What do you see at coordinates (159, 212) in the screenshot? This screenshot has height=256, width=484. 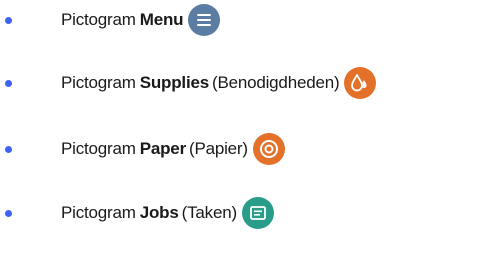 I see `pictogram-name: Jobs` at bounding box center [159, 212].